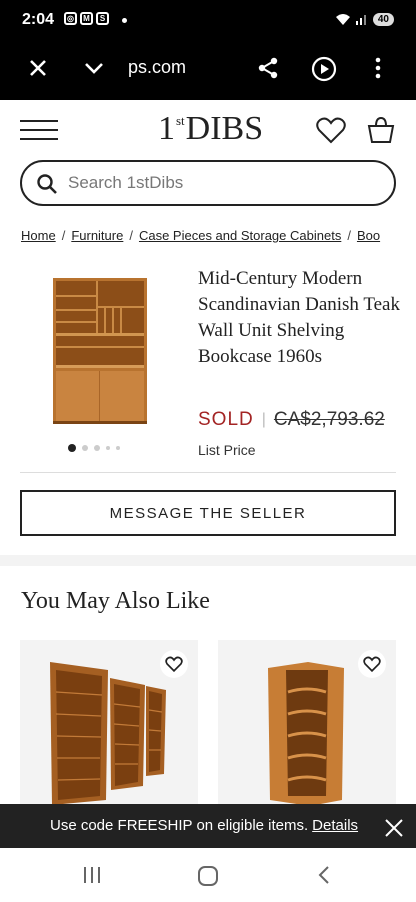 This screenshot has width=416, height=902. I want to click on favorites-heart-icon, so click(331, 130).